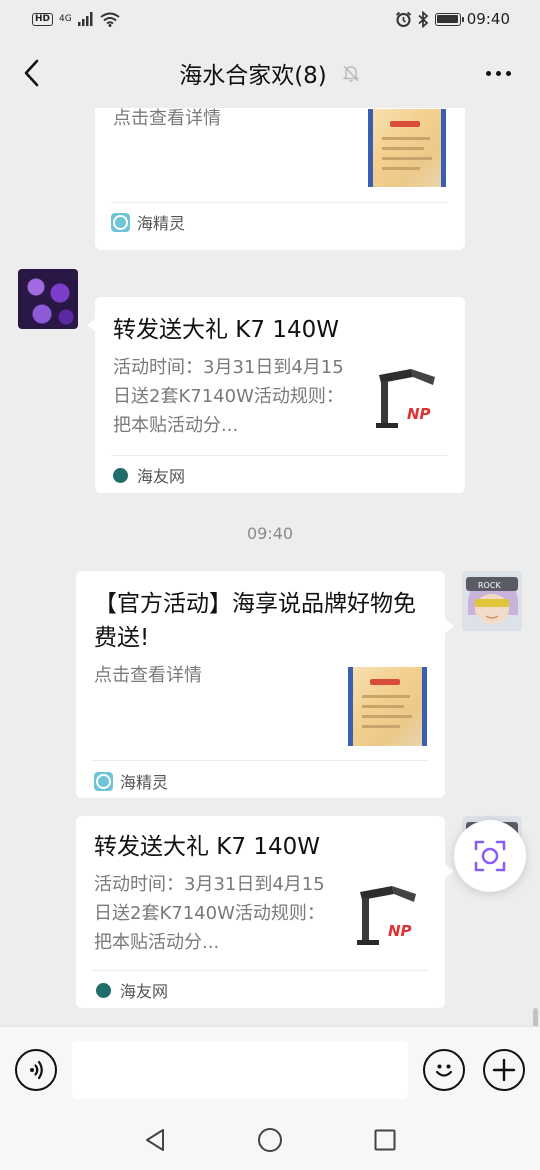 Image resolution: width=540 pixels, height=1170 pixels. What do you see at coordinates (449, 19) in the screenshot?
I see `battery-icon` at bounding box center [449, 19].